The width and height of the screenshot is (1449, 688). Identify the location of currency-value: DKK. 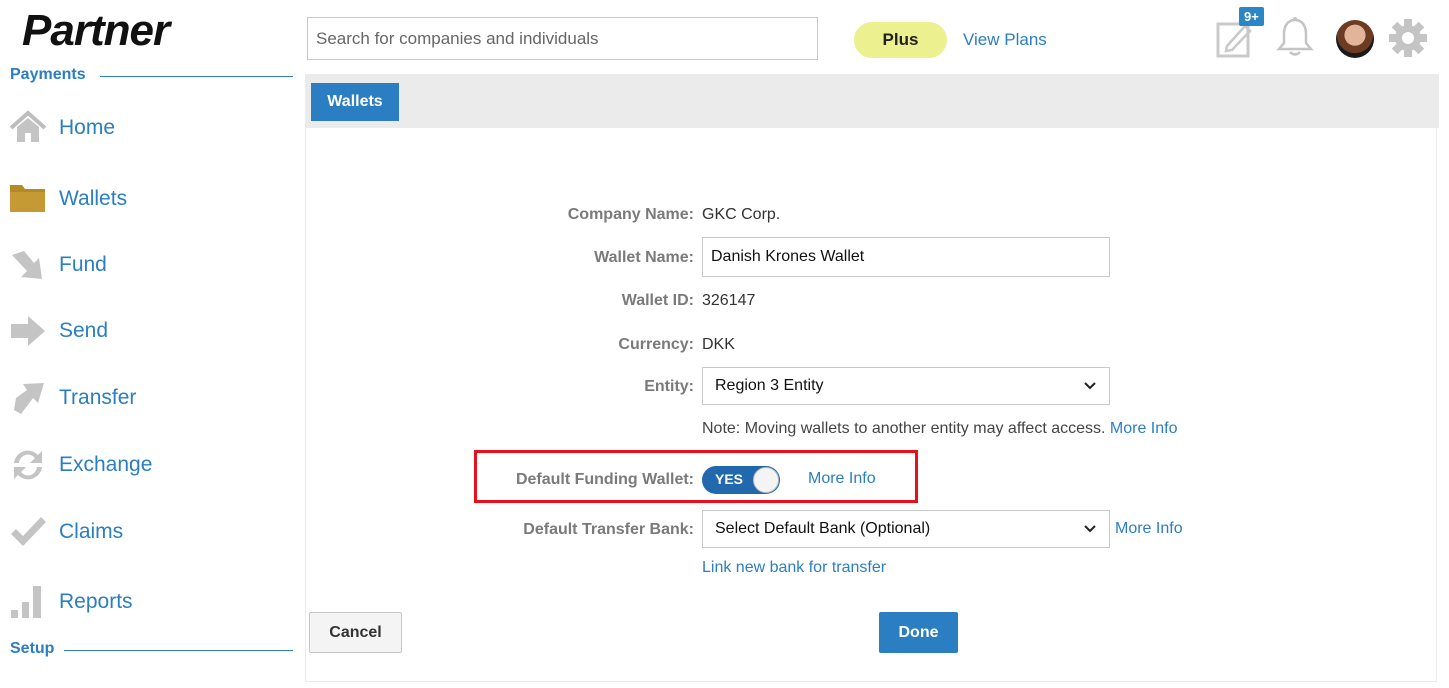
(718, 344).